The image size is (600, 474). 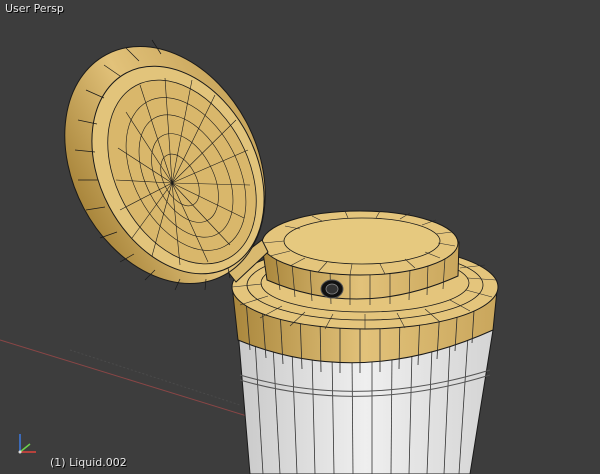 I want to click on active-object-label: (1) Liquid.002, so click(x=88, y=462).